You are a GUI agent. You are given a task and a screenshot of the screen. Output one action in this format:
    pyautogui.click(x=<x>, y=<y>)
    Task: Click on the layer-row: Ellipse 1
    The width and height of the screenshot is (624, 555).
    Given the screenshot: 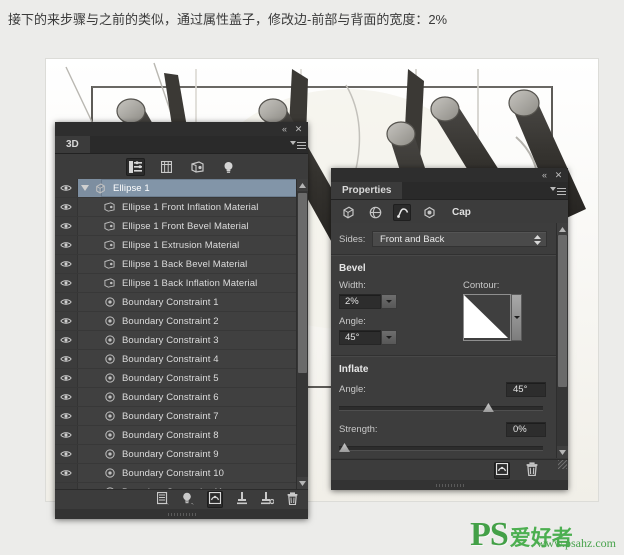 What is the action you would take?
    pyautogui.click(x=181, y=188)
    